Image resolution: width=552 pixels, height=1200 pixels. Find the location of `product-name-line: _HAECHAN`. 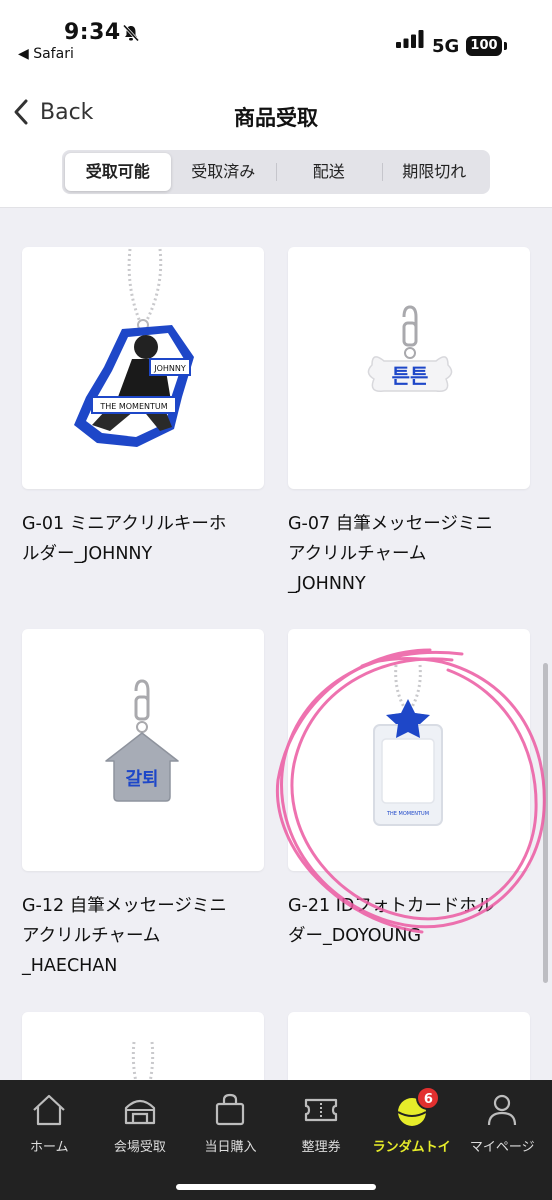

product-name-line: _HAECHAN is located at coordinates (70, 966).